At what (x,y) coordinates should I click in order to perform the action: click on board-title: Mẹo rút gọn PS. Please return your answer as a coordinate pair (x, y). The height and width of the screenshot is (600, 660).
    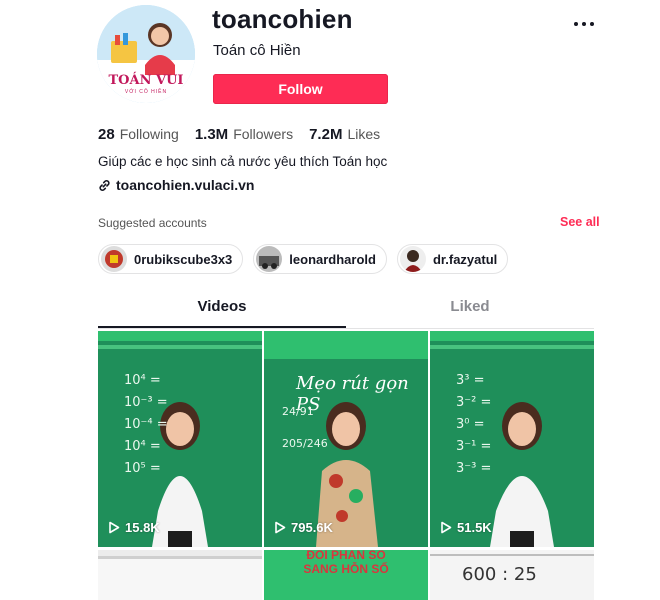
    Looking at the image, I should click on (352, 394).